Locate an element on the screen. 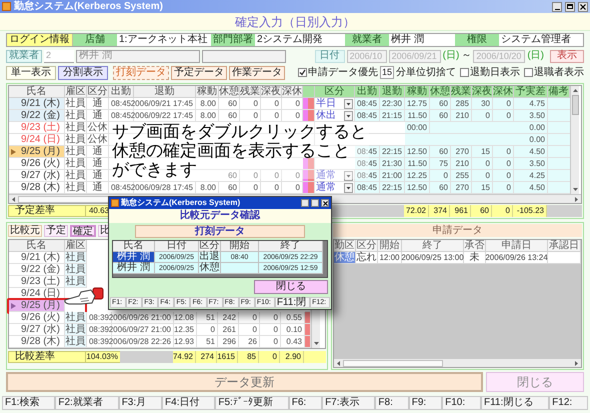 The height and width of the screenshot is (413, 590). summary-value: 74.92 is located at coordinates (184, 357).